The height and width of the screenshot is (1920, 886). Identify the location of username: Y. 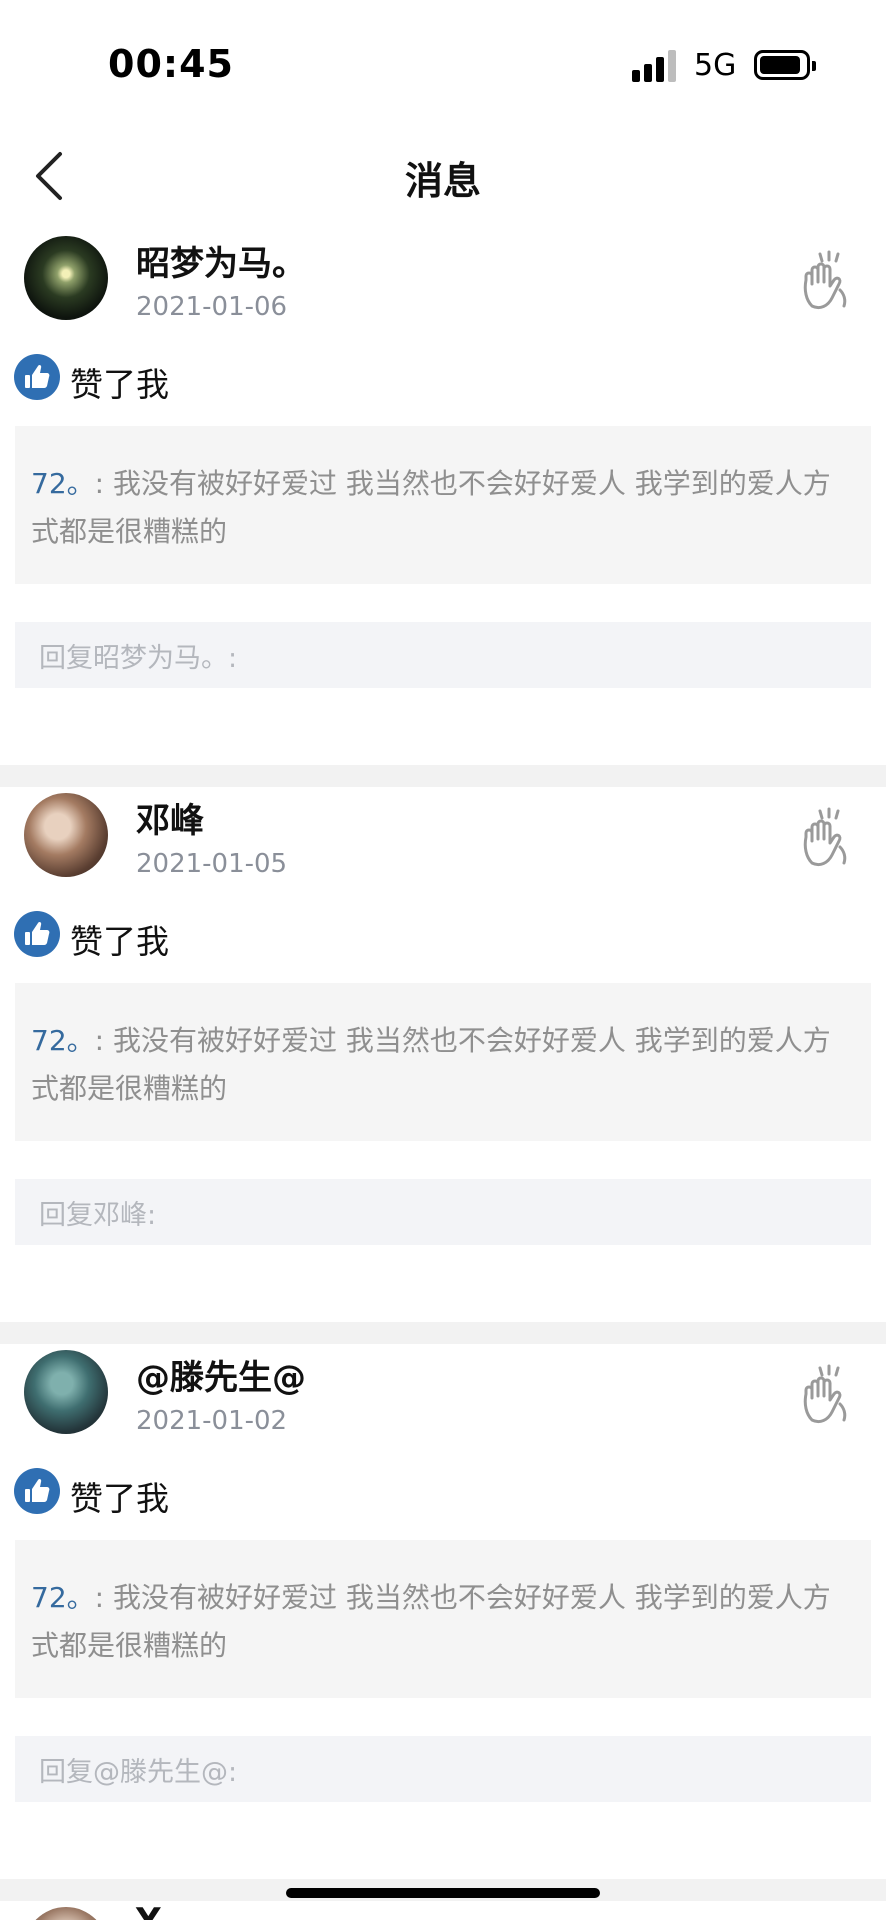
(148, 1910).